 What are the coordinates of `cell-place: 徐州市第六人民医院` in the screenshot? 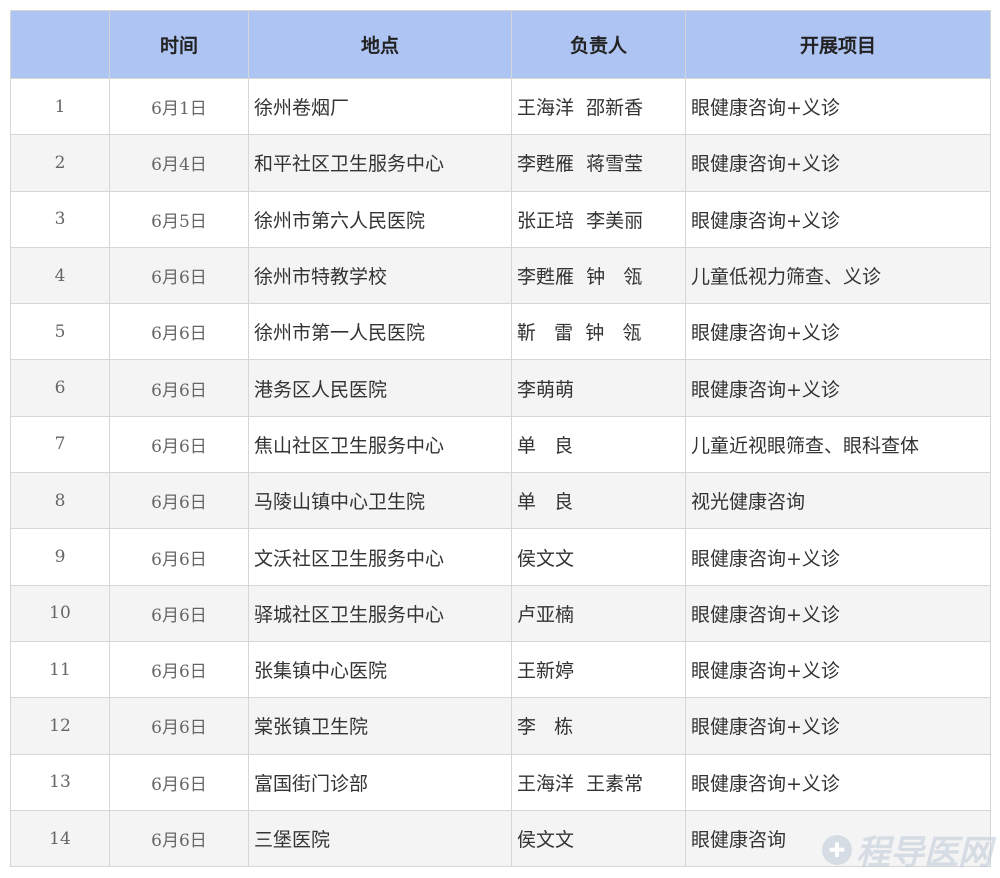 It's located at (380, 219).